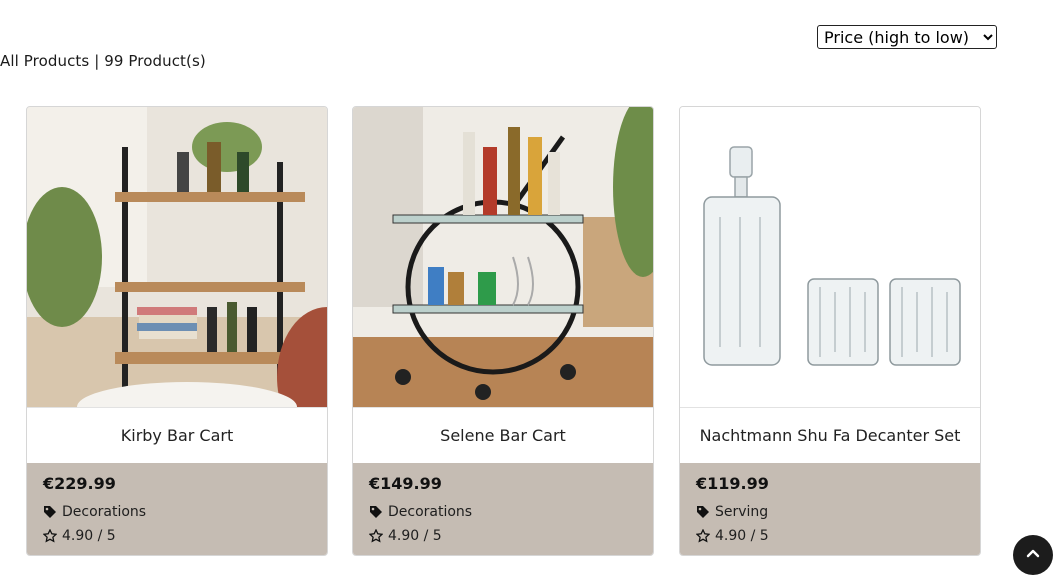  I want to click on product-price: €149.99, so click(405, 483).